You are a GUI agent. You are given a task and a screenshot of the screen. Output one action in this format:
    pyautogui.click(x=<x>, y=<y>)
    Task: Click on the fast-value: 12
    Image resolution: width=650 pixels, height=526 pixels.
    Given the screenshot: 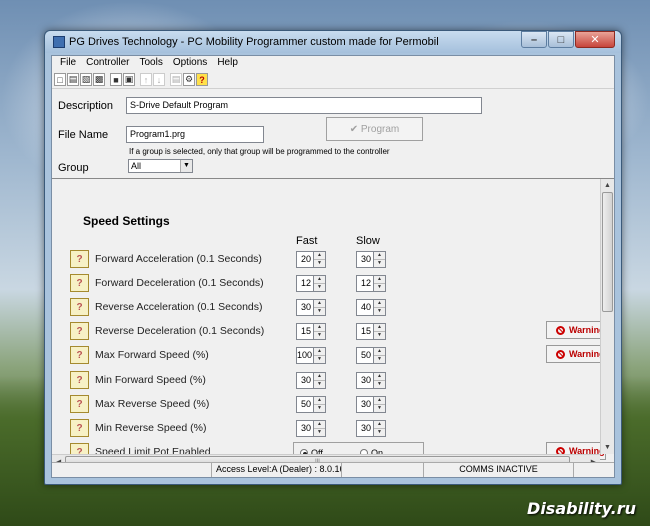 What is the action you would take?
    pyautogui.click(x=305, y=283)
    